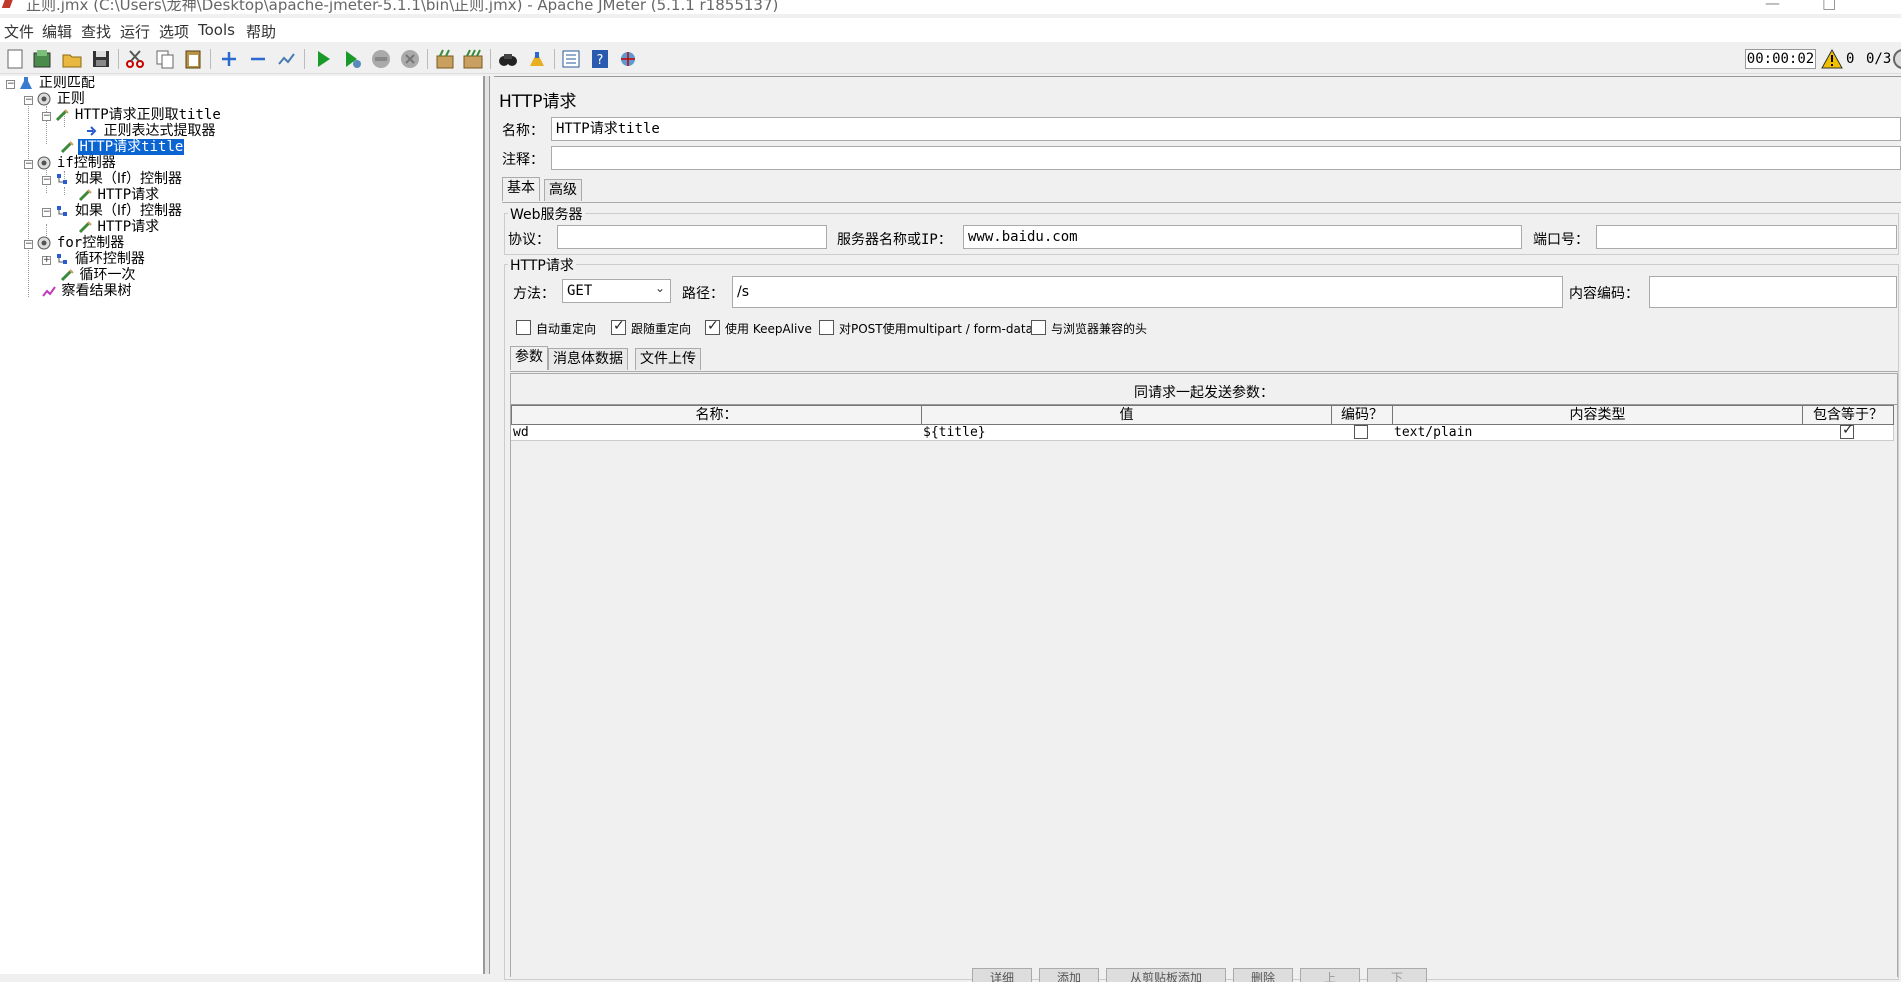 The width and height of the screenshot is (1901, 982). What do you see at coordinates (70, 163) in the screenshot?
I see `tree-node-thread-group: − if控制器` at bounding box center [70, 163].